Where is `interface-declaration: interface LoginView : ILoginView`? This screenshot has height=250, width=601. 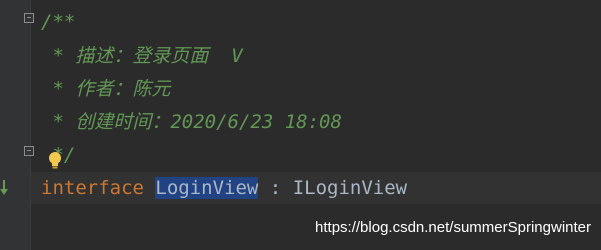 interface-declaration: interface LoginView : ILoginView is located at coordinates (224, 188).